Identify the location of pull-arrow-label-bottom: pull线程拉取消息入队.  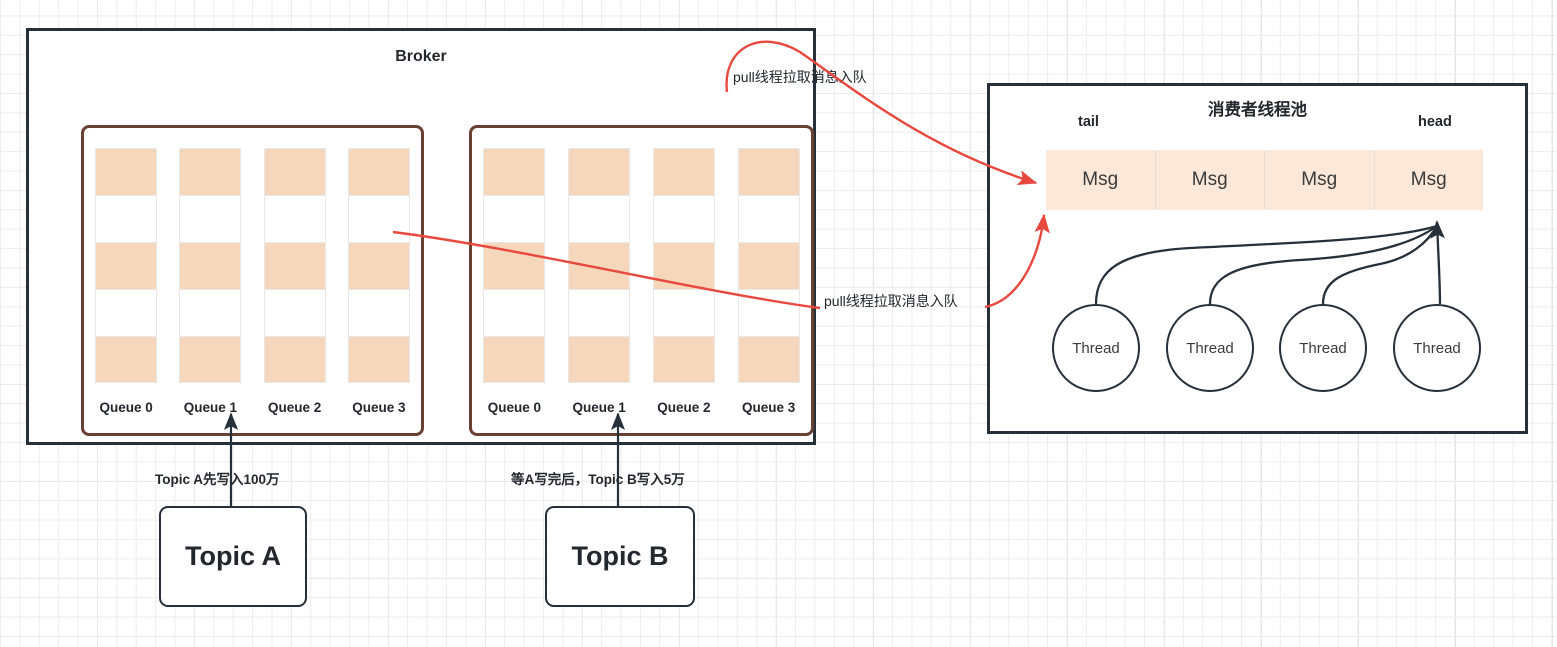
(891, 301).